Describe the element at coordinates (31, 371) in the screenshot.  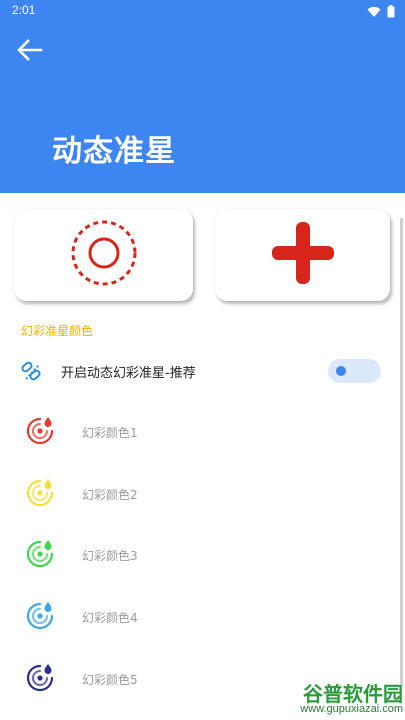
I see `rainbow-link-icon` at that location.